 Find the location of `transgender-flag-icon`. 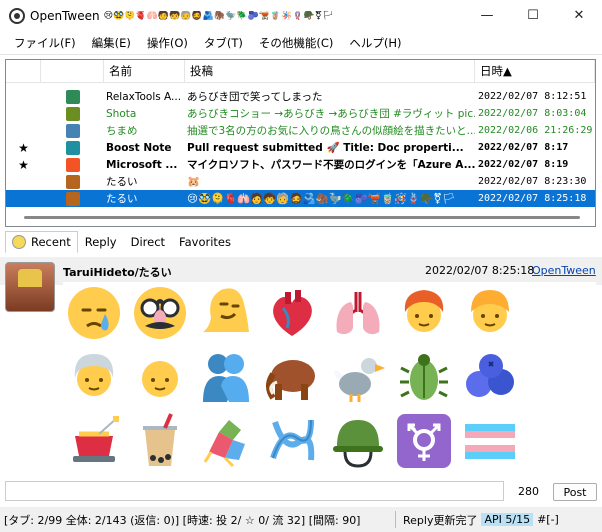

transgender-flag-icon is located at coordinates (490, 441).